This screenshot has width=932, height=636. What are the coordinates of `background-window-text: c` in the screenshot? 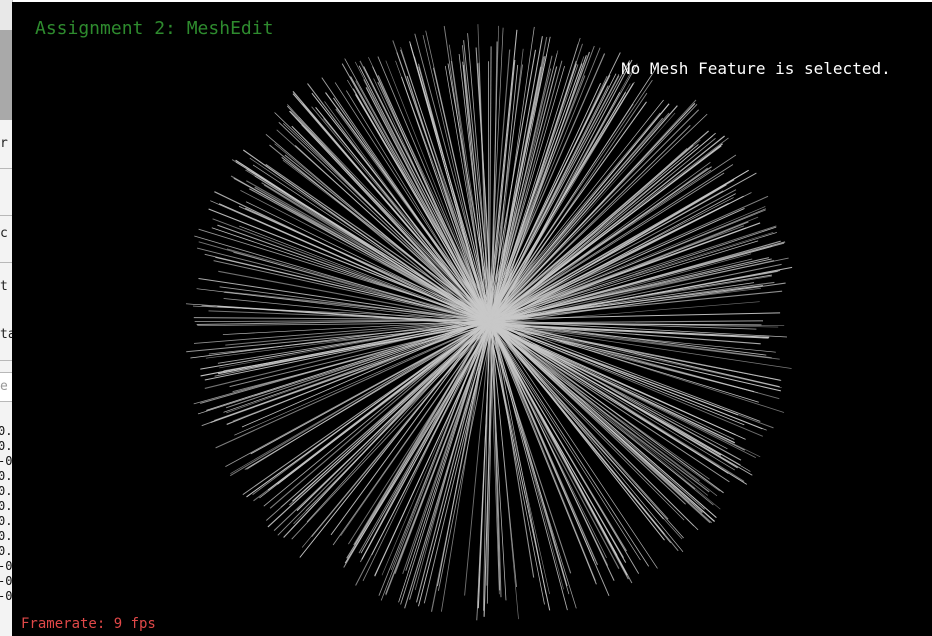 It's located at (4, 233).